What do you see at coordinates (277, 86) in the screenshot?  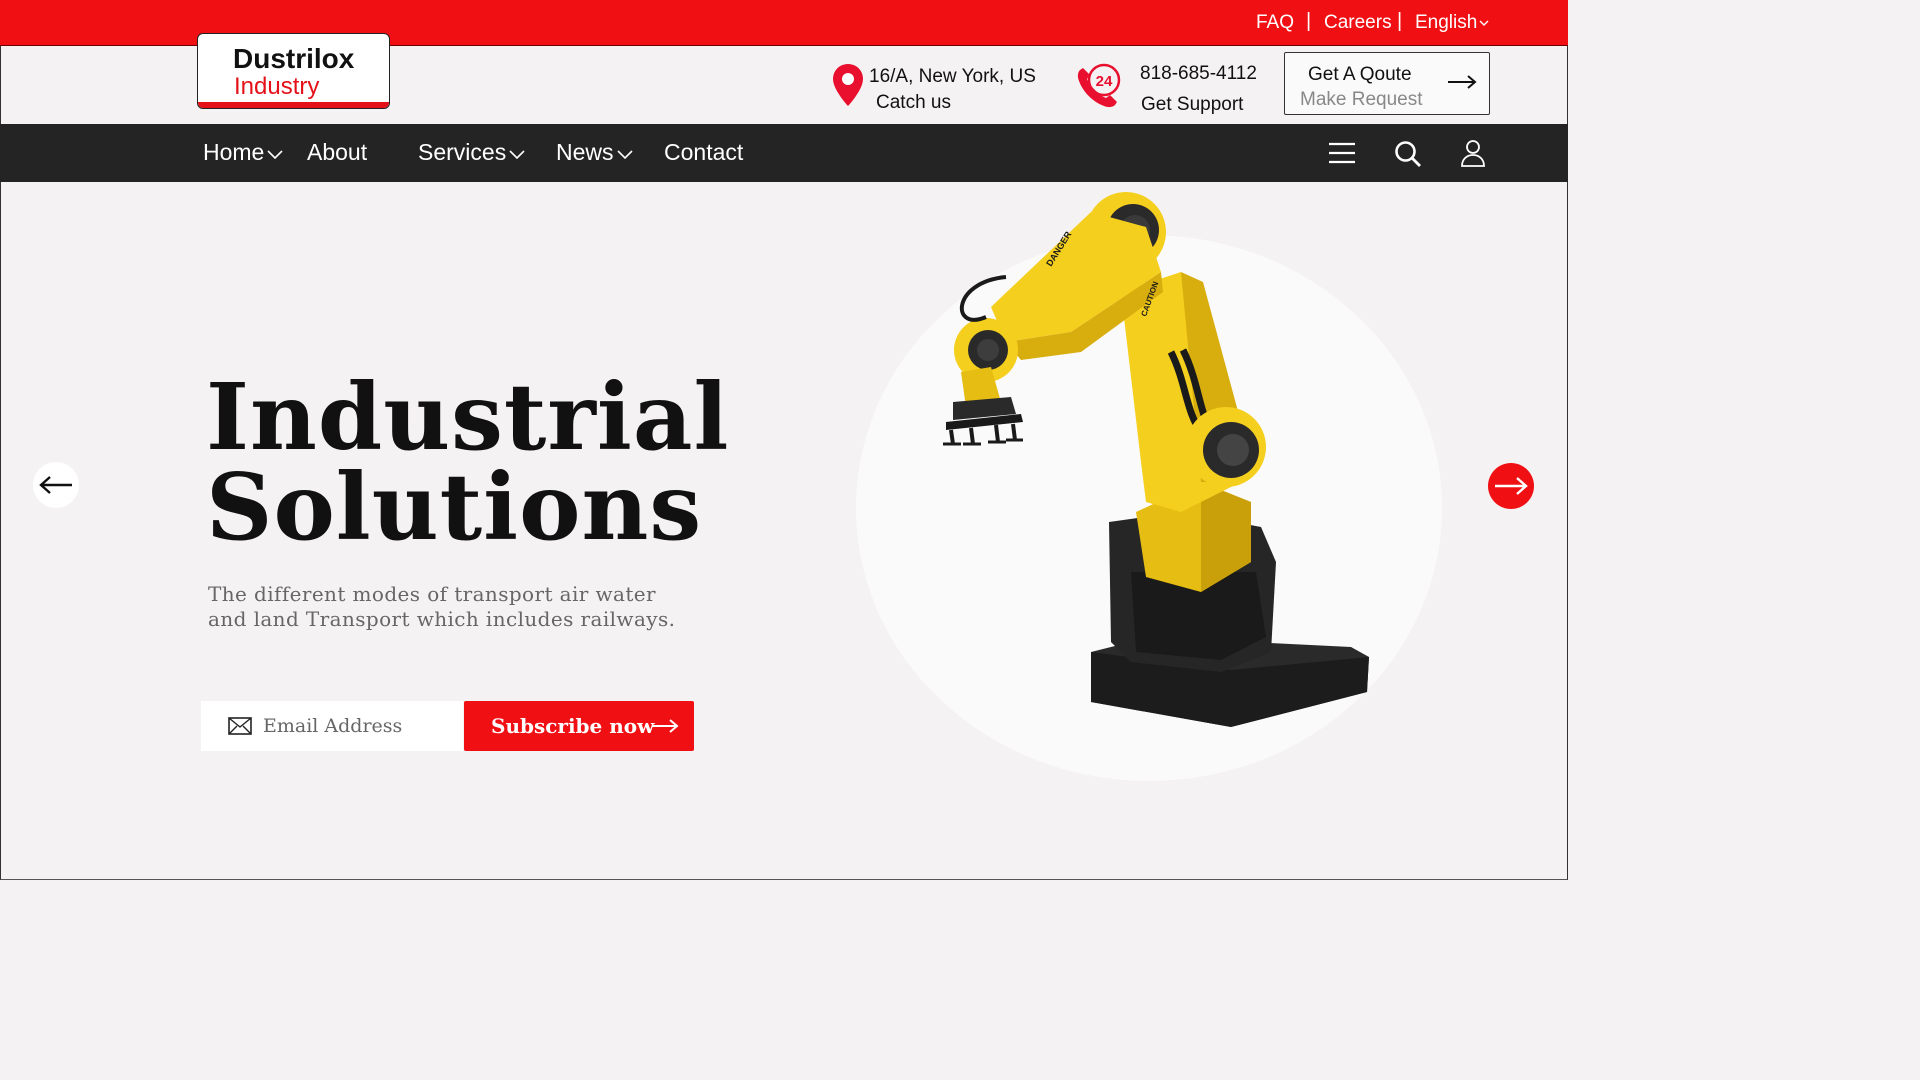 I see `logo-line2: Industry` at bounding box center [277, 86].